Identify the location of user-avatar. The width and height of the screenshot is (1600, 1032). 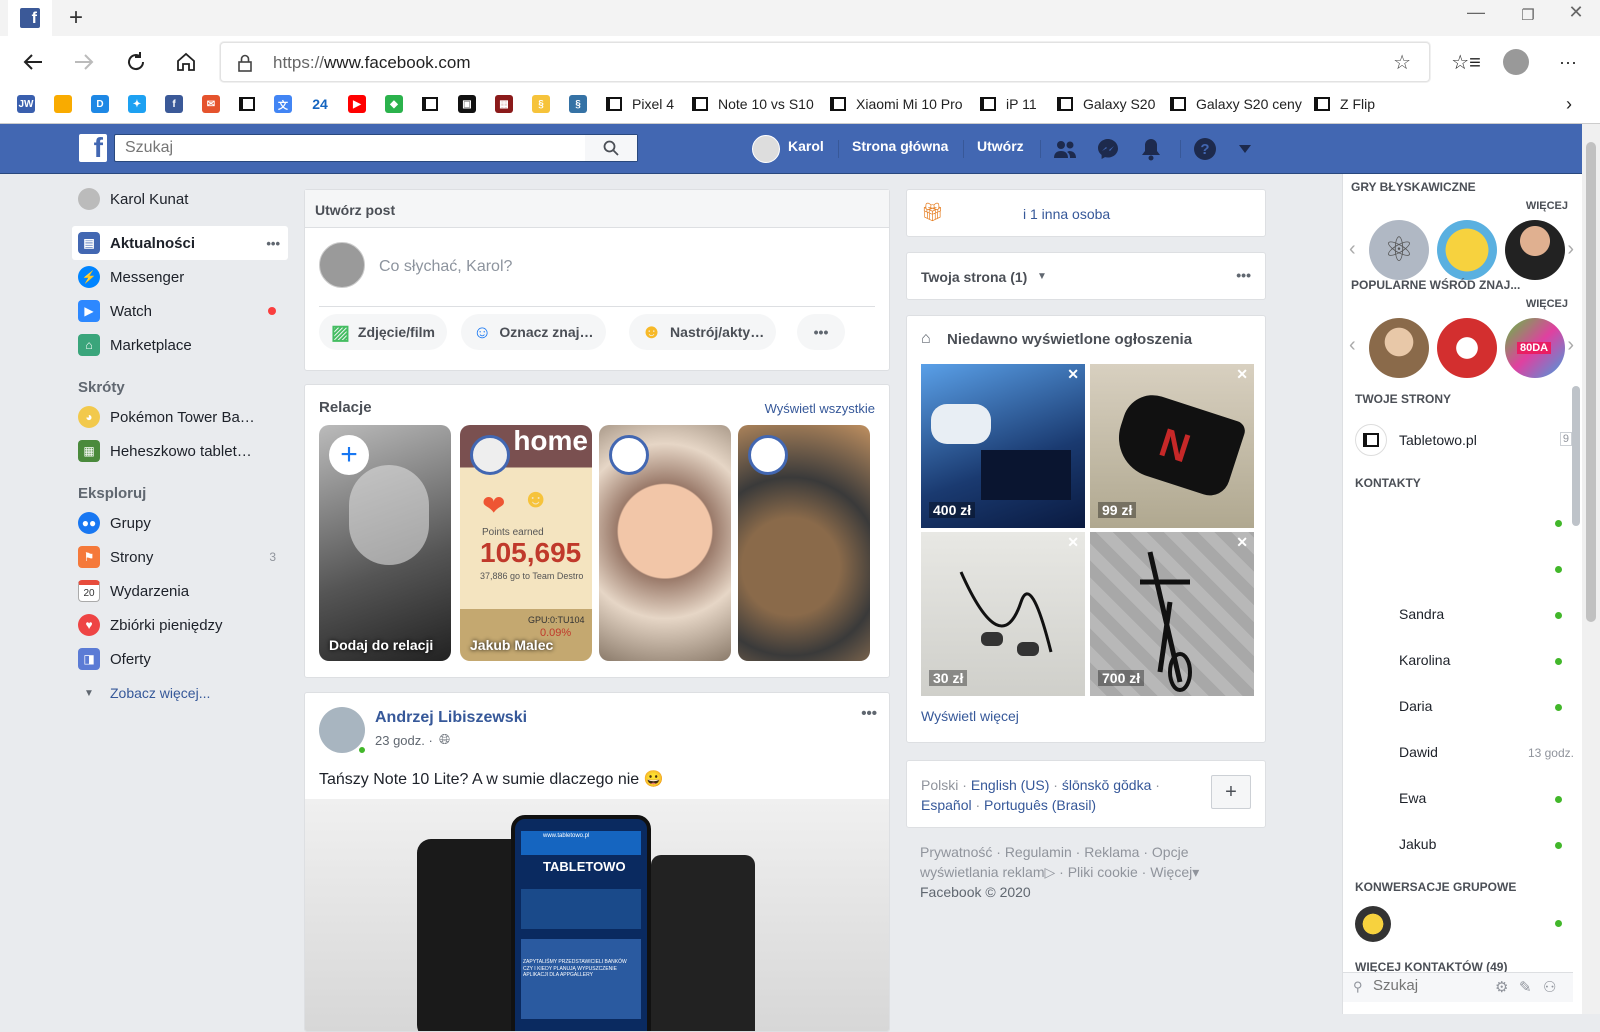
(766, 149).